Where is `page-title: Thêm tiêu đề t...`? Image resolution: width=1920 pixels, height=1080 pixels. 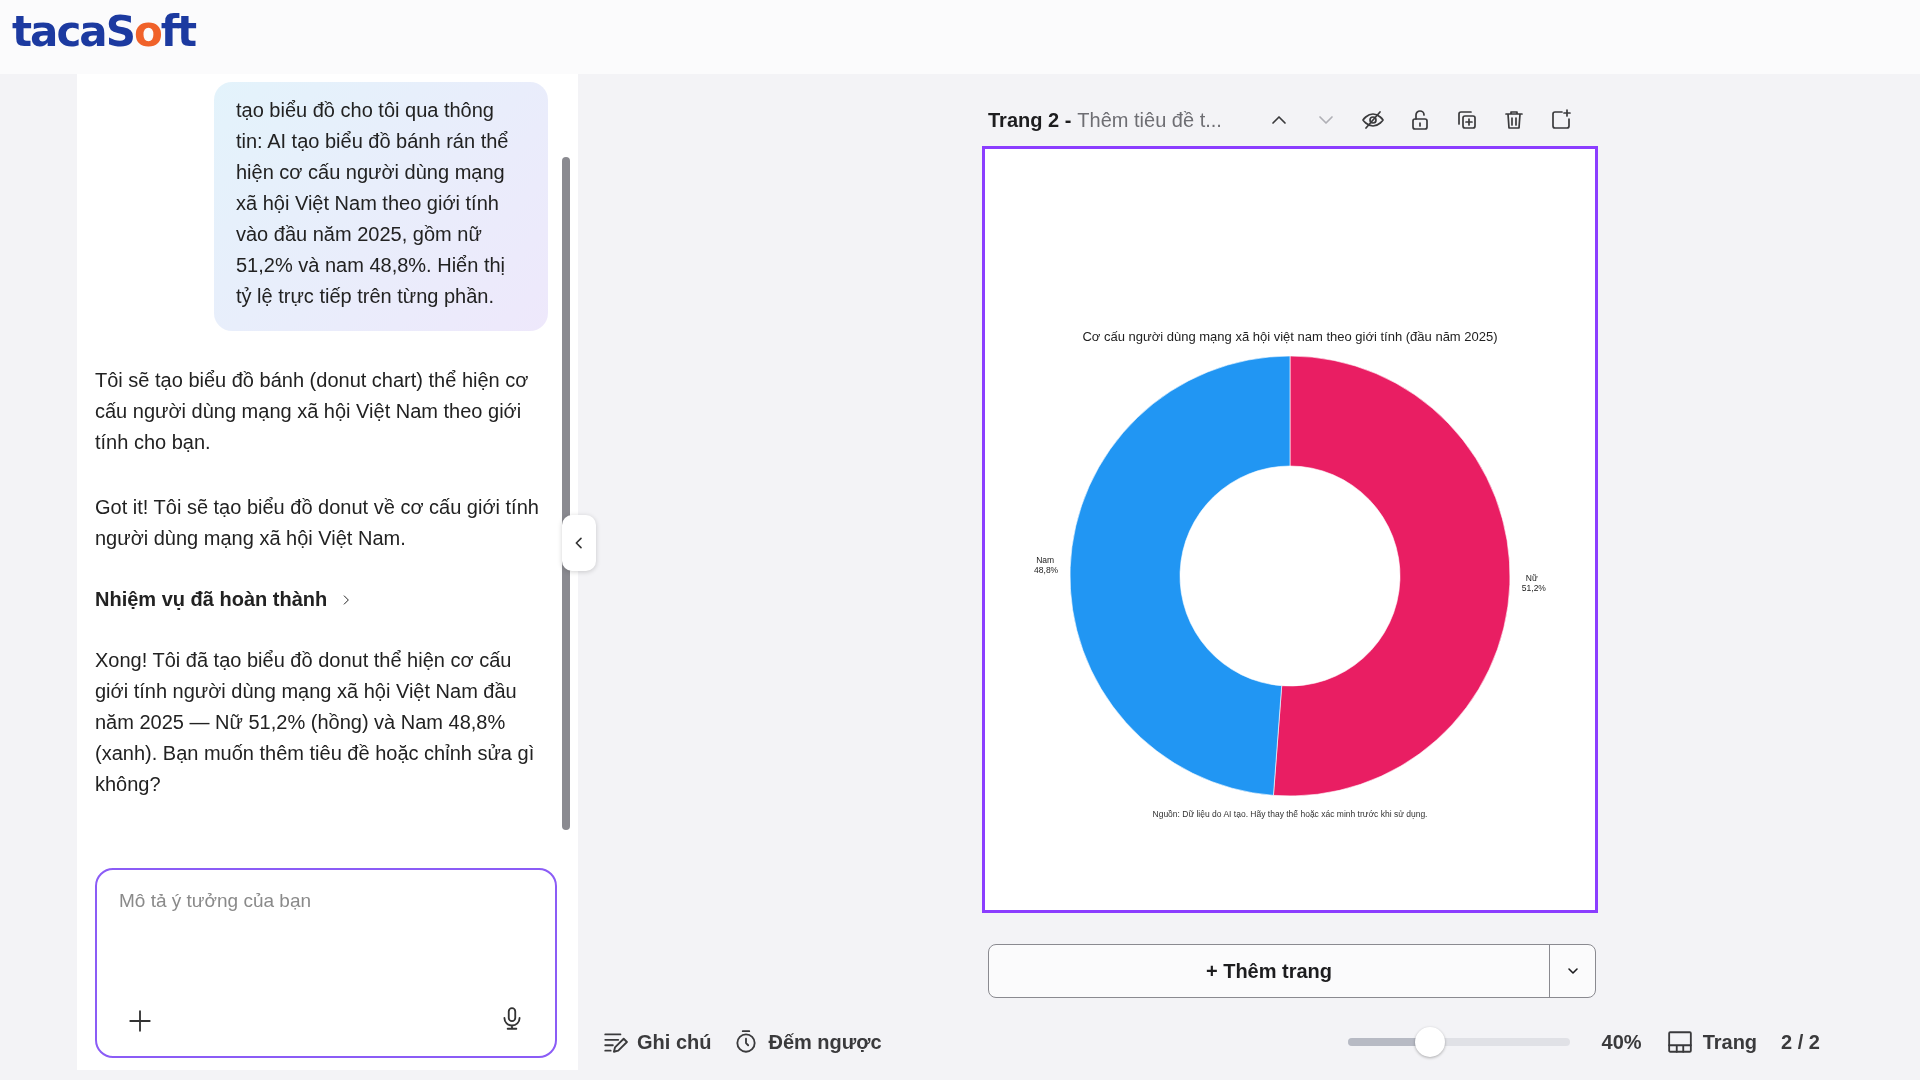
page-title: Thêm tiêu đề t... is located at coordinates (1149, 120).